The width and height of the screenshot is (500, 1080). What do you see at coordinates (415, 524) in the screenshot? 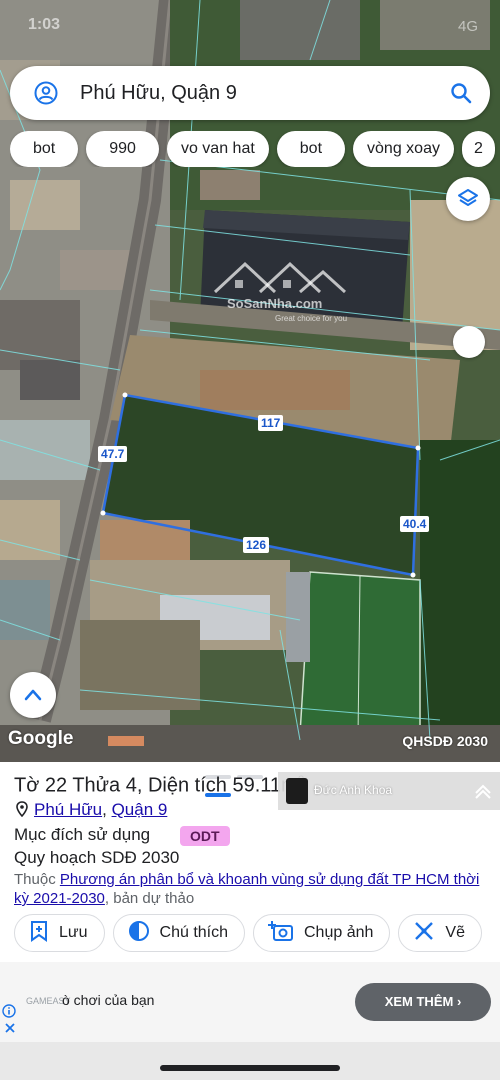
I see `dimension-east: 40.4` at bounding box center [415, 524].